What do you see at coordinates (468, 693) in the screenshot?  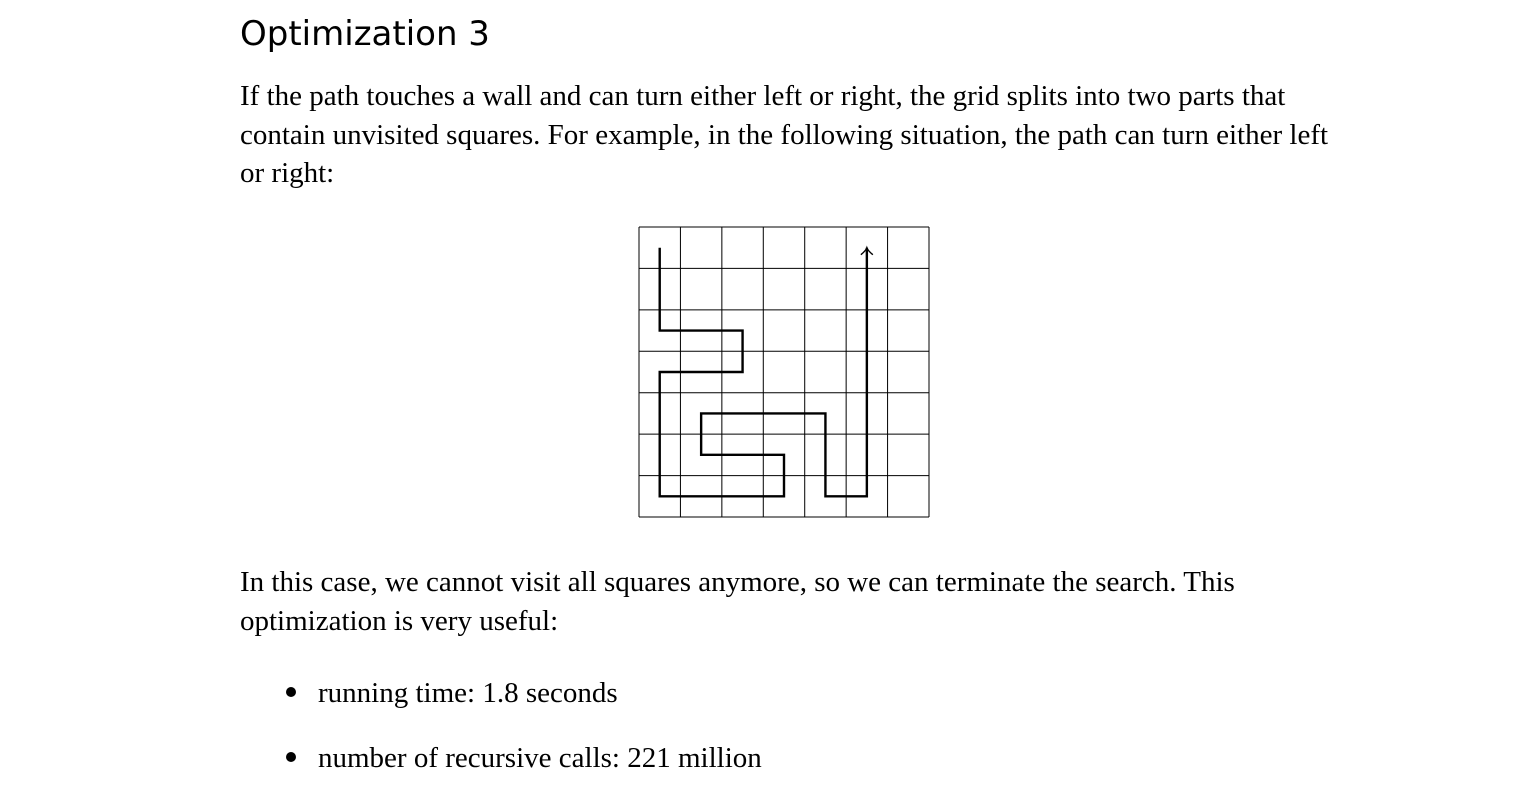 I see `running-time-text: running time: 1.8 seconds` at bounding box center [468, 693].